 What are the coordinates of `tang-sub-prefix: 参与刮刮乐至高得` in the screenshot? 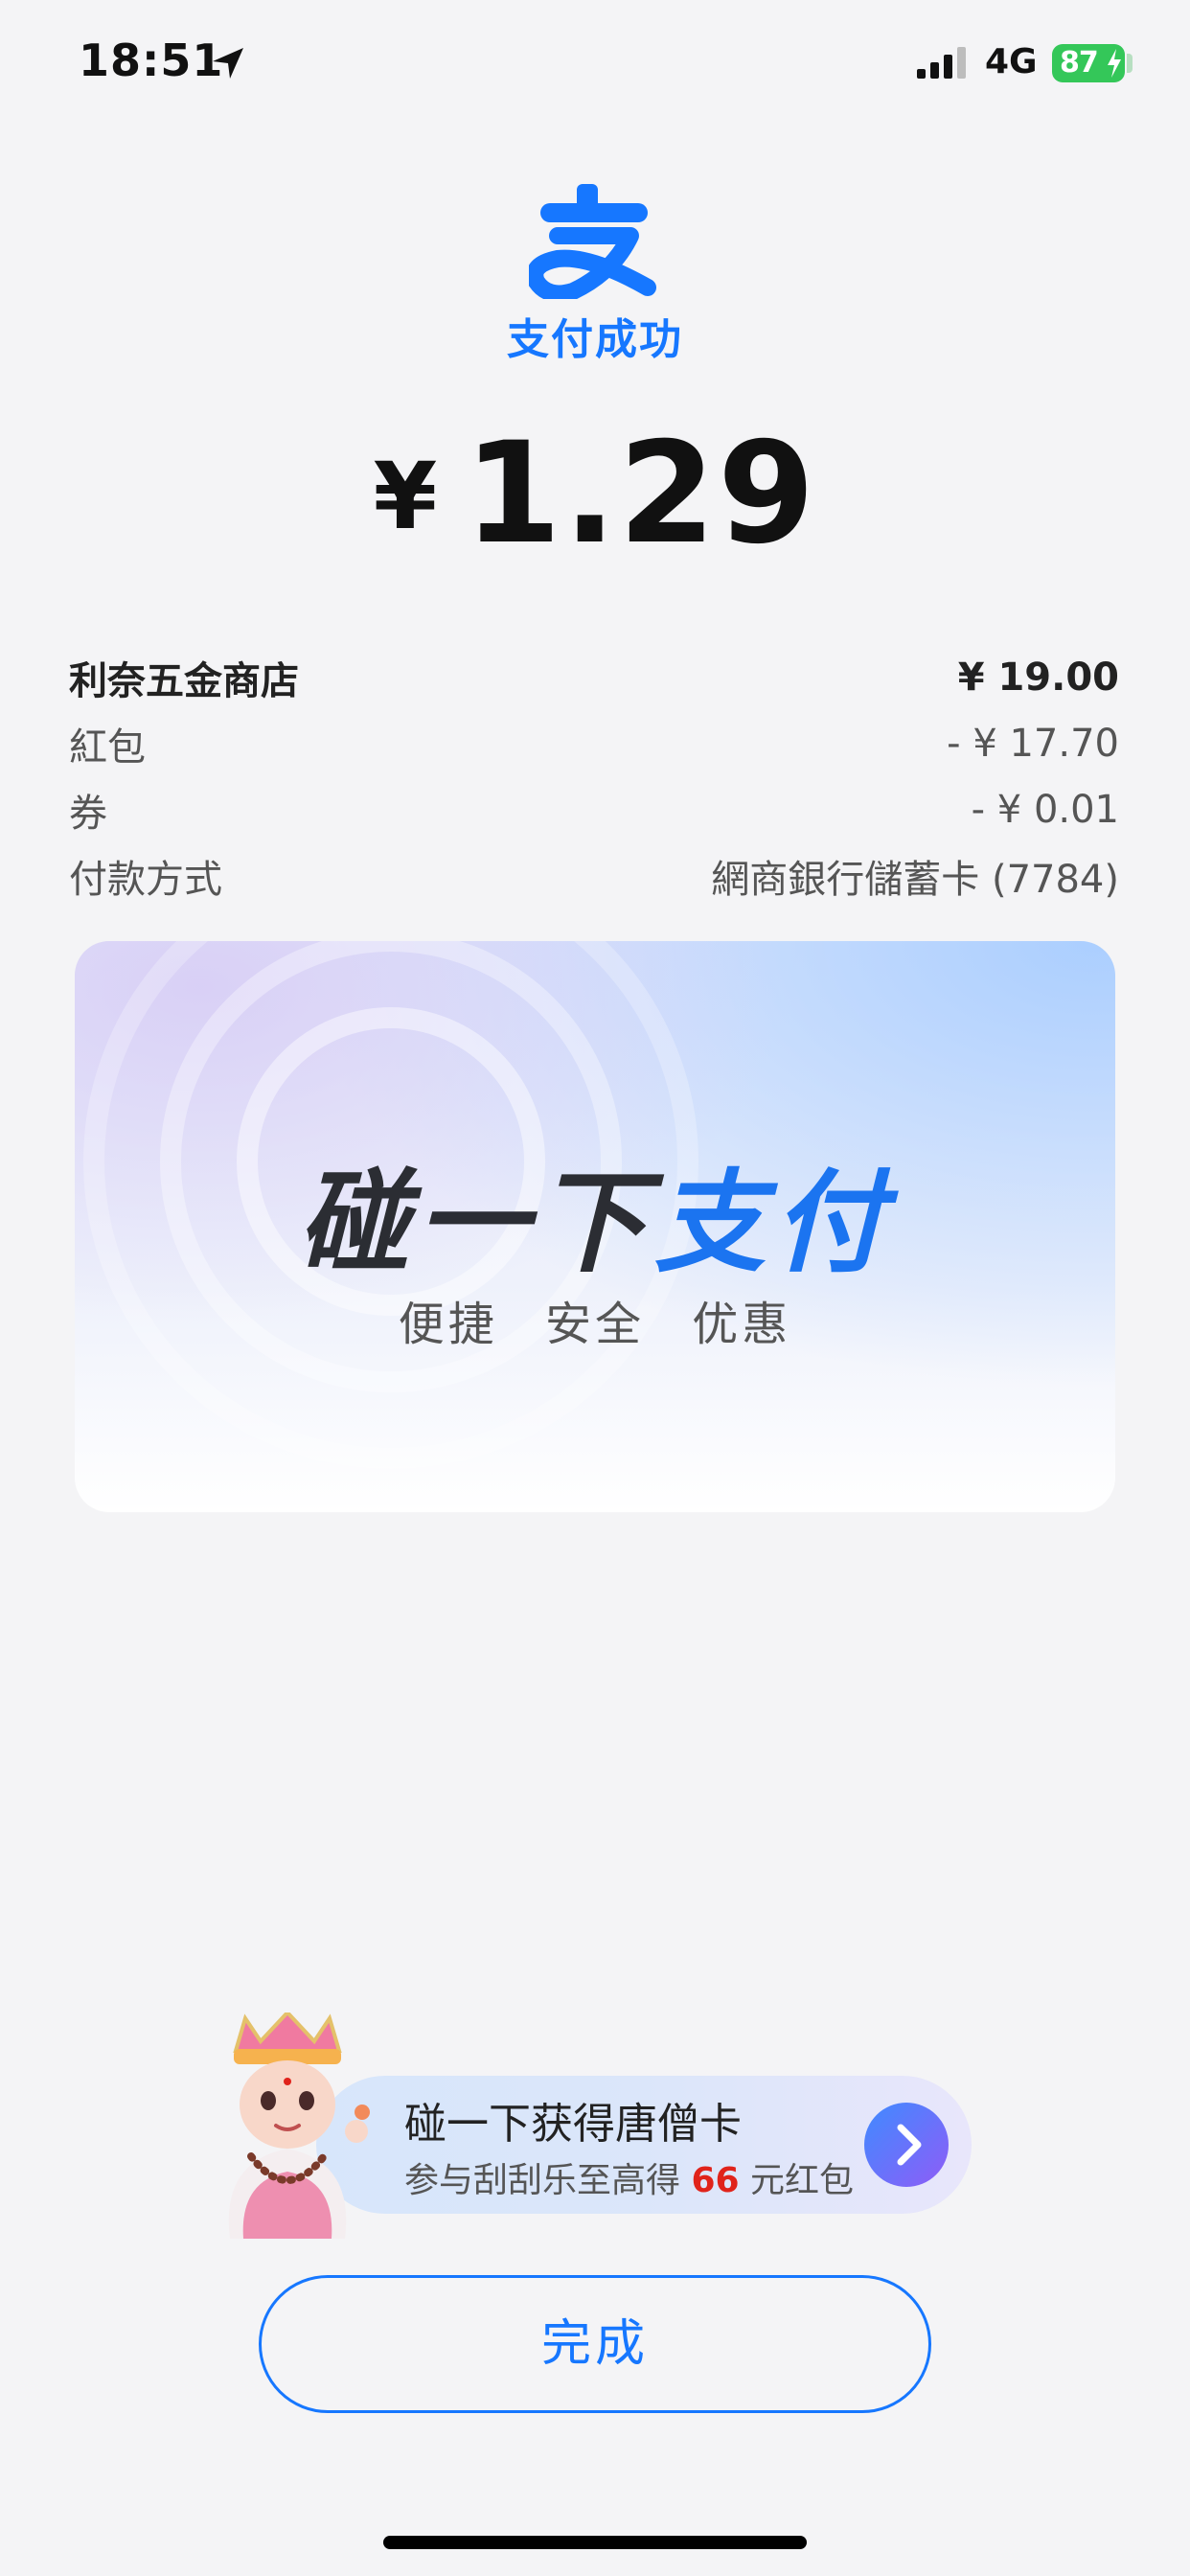 It's located at (543, 2180).